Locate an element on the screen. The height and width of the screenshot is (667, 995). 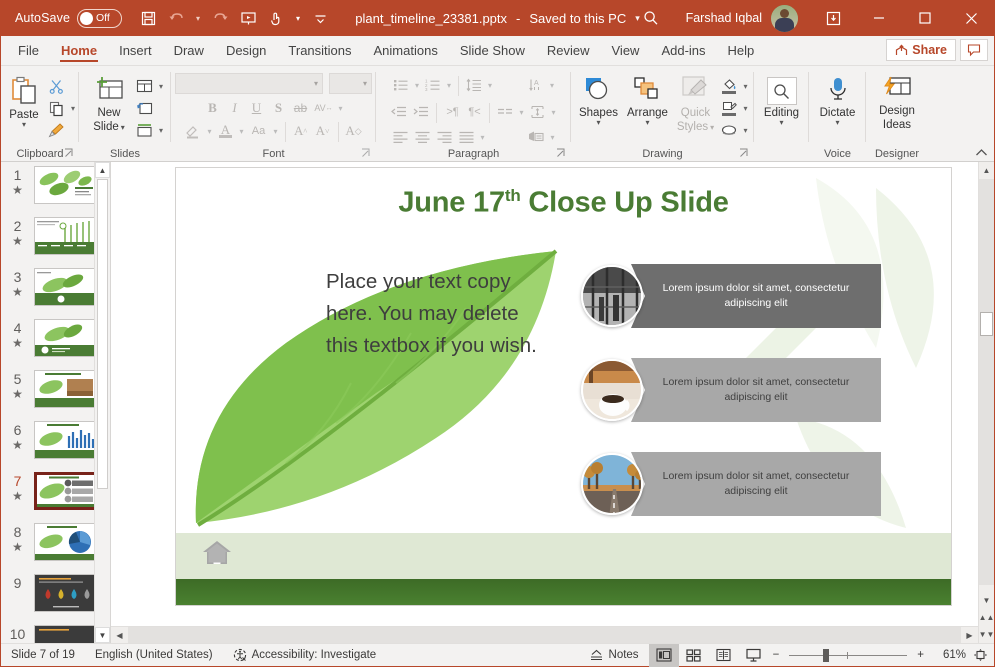
hscroll-left-arrow: ◀ is located at coordinates (119, 635).